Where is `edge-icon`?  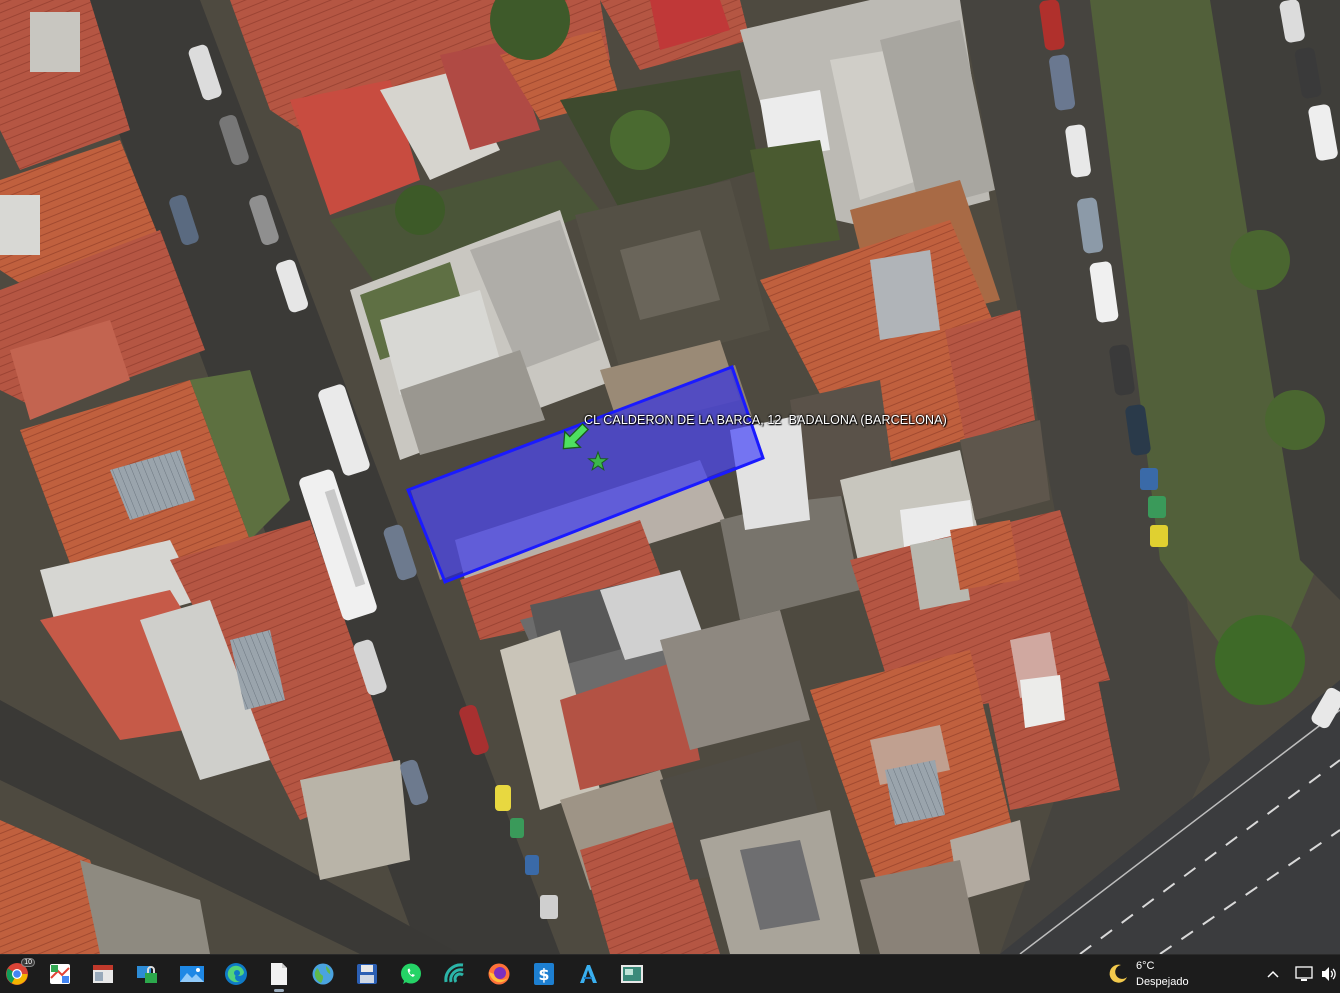 edge-icon is located at coordinates (236, 974).